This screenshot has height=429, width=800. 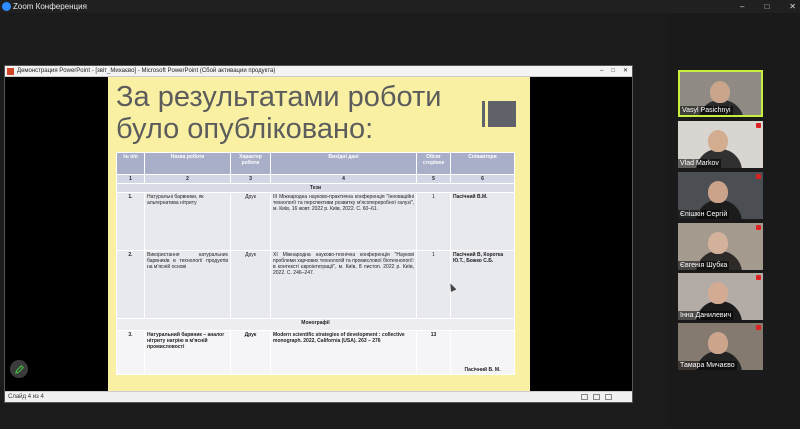 I want to click on participant-tile: Євгенія Шубка, so click(x=720, y=246).